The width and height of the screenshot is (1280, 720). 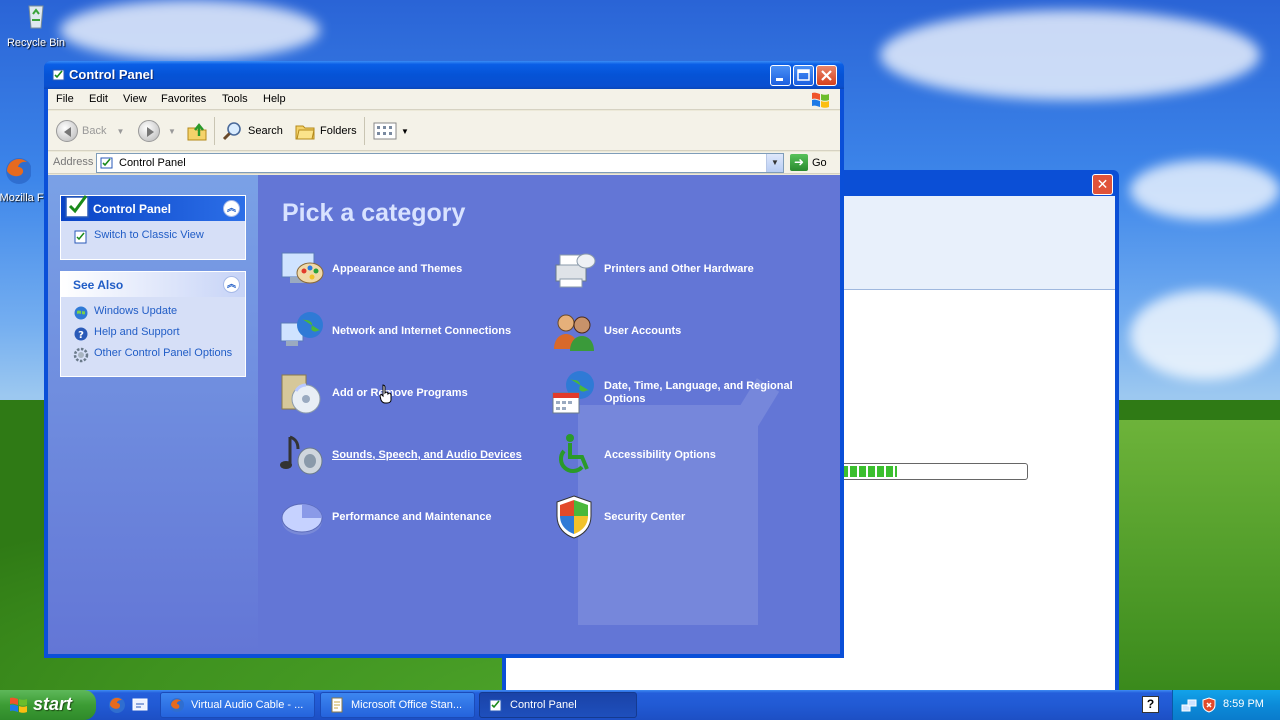 What do you see at coordinates (573, 454) in the screenshot?
I see `accessibility-icon` at bounding box center [573, 454].